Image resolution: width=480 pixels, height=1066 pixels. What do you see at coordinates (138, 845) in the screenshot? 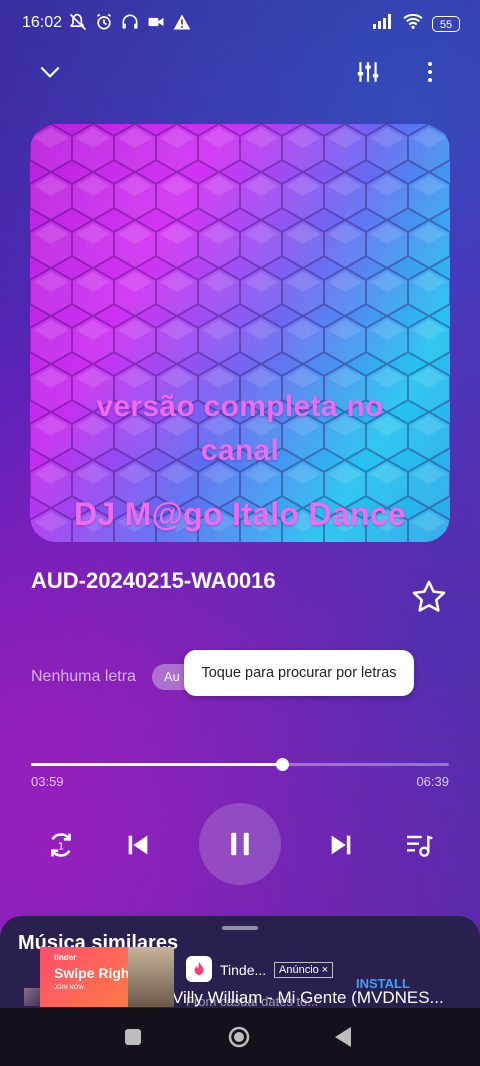
I see `previous-icon` at bounding box center [138, 845].